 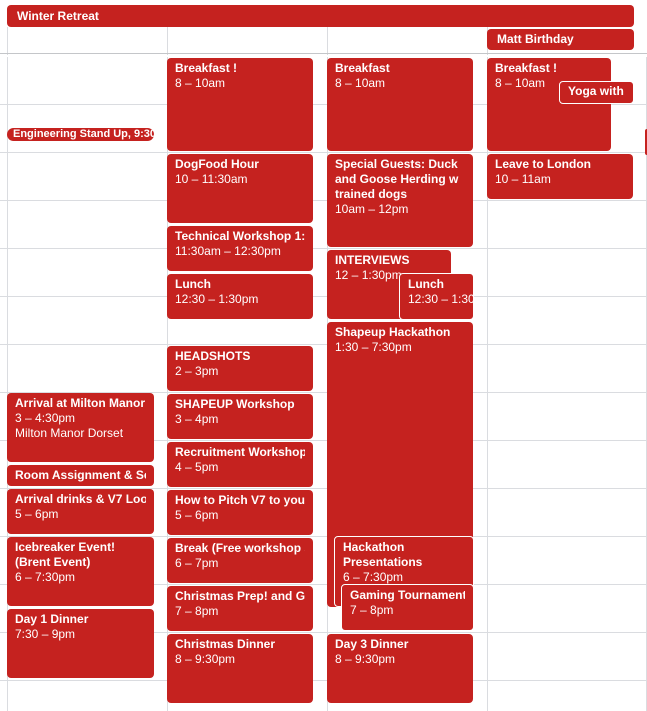 What do you see at coordinates (225, 644) in the screenshot?
I see `event-title: Christmas Dinner` at bounding box center [225, 644].